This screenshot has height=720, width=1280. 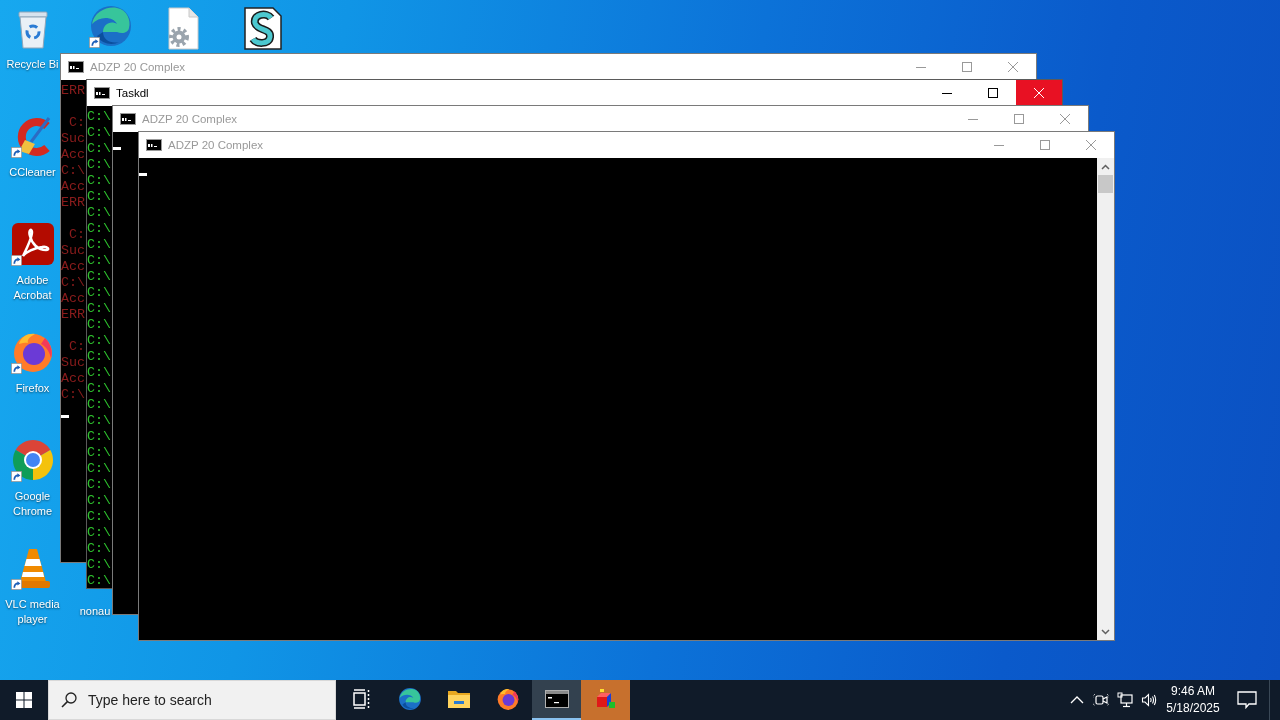 I want to click on windows-logo-icon, so click(x=24, y=700).